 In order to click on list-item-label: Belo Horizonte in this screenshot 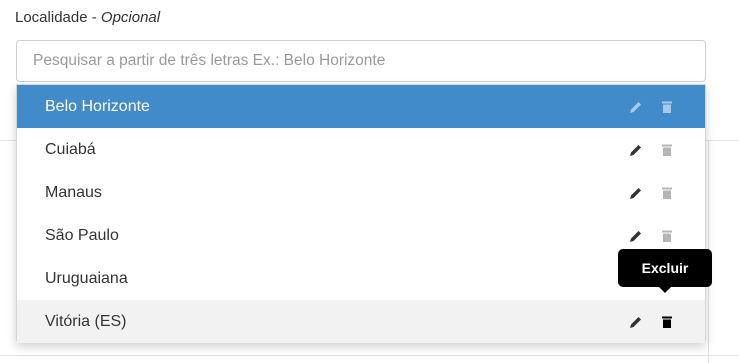, I will do `click(97, 106)`.